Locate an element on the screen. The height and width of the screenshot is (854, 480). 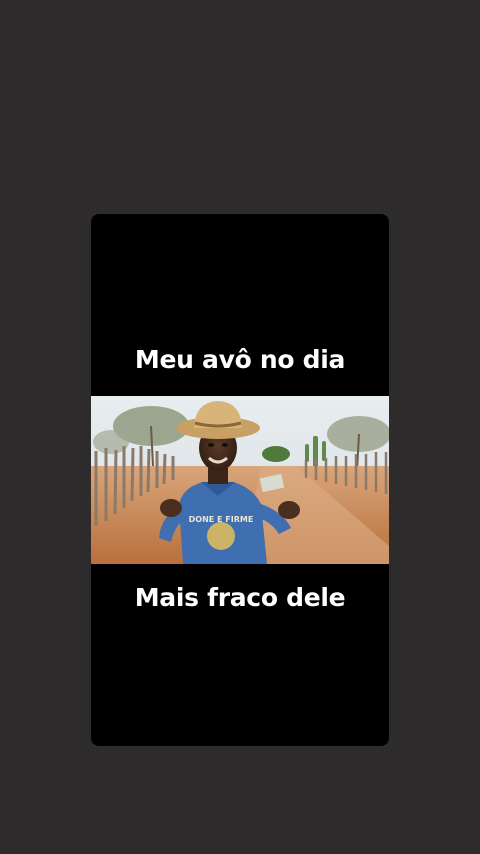
meme-photo: DONE E FIRME is located at coordinates (240, 480).